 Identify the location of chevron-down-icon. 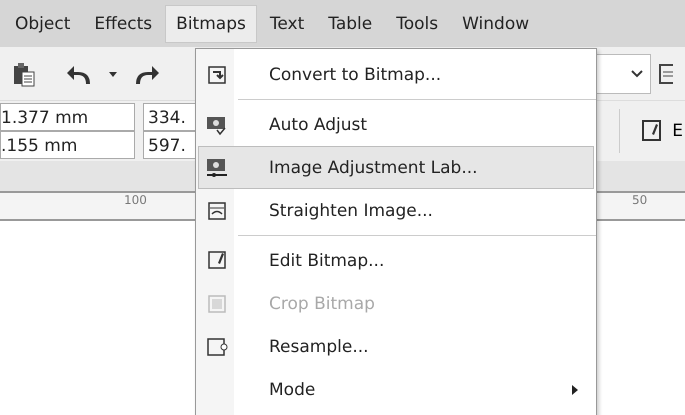
(637, 73).